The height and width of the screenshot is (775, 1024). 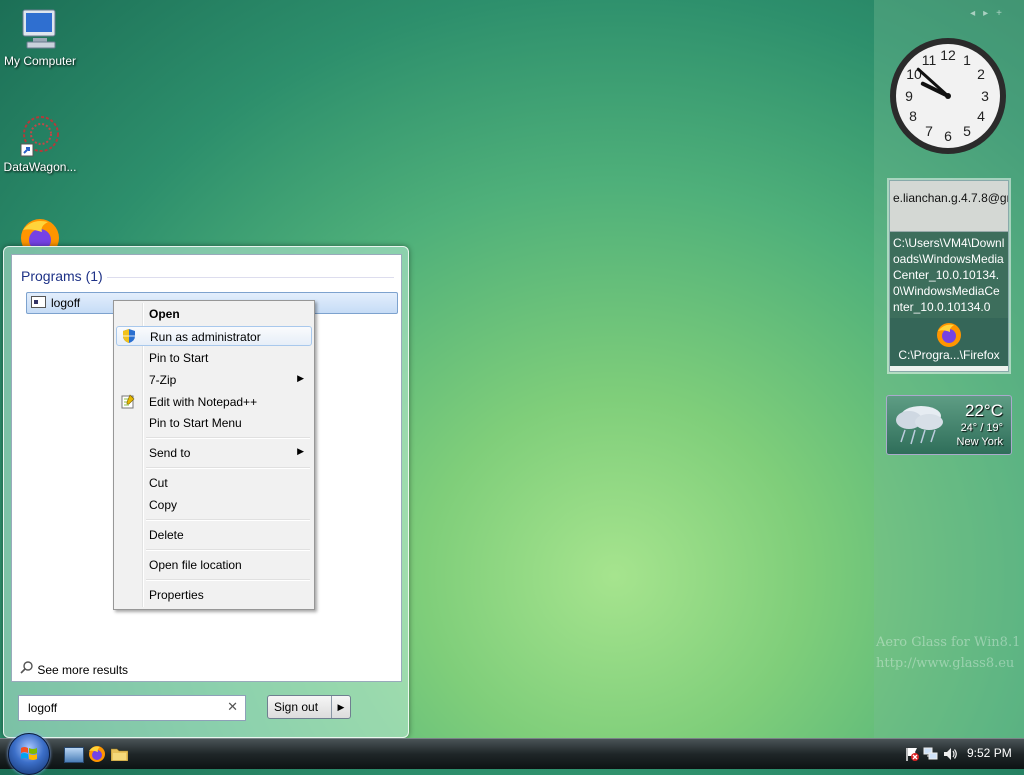 I want to click on menu-item-label: Delete, so click(x=166, y=535).